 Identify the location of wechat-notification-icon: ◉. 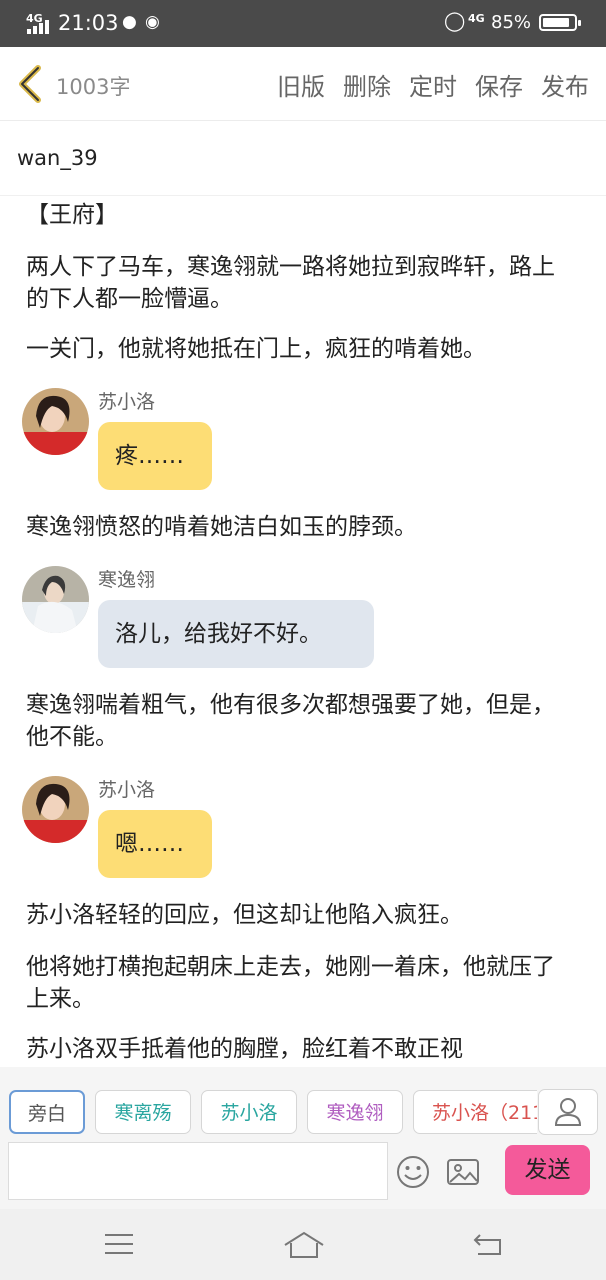
(152, 22).